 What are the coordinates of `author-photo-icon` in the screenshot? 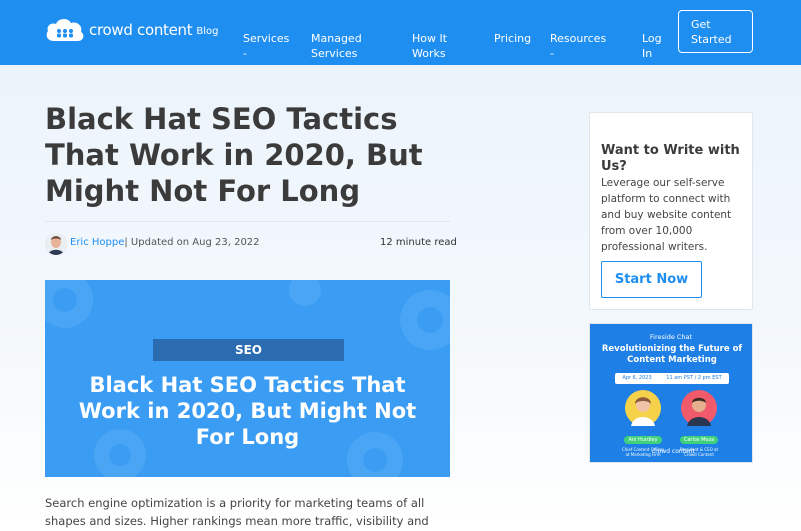 It's located at (56, 244).